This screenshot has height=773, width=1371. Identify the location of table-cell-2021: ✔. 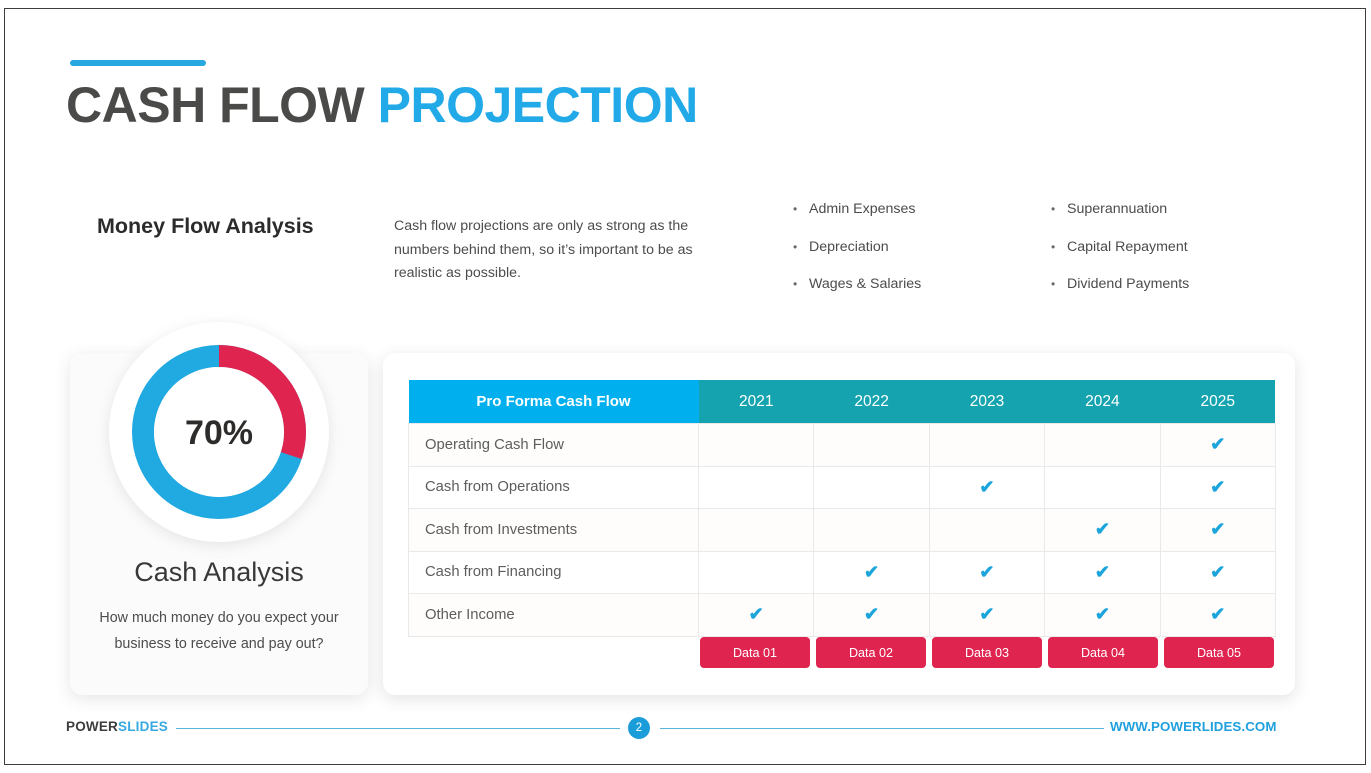
(756, 615).